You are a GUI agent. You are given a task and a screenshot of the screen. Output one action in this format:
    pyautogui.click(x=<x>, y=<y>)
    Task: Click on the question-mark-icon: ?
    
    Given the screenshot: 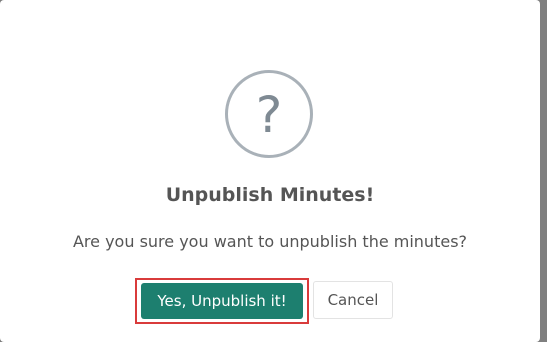 What is the action you would take?
    pyautogui.click(x=269, y=114)
    